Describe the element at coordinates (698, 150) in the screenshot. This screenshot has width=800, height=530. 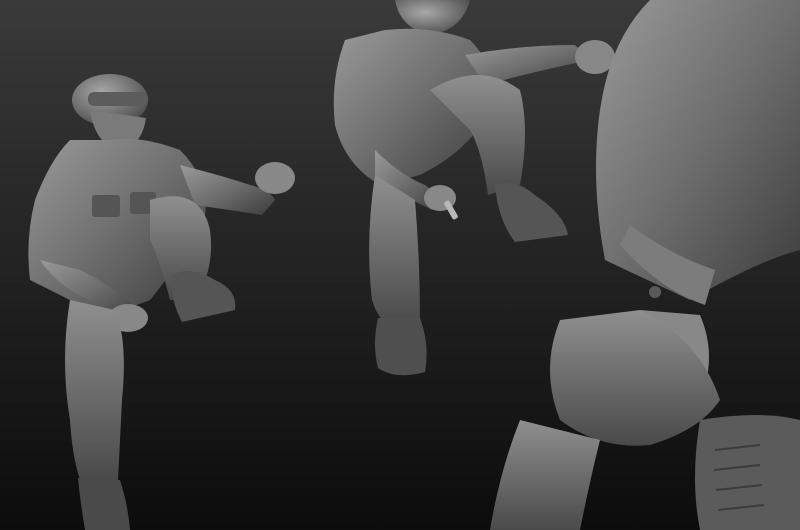
I see `jacket` at that location.